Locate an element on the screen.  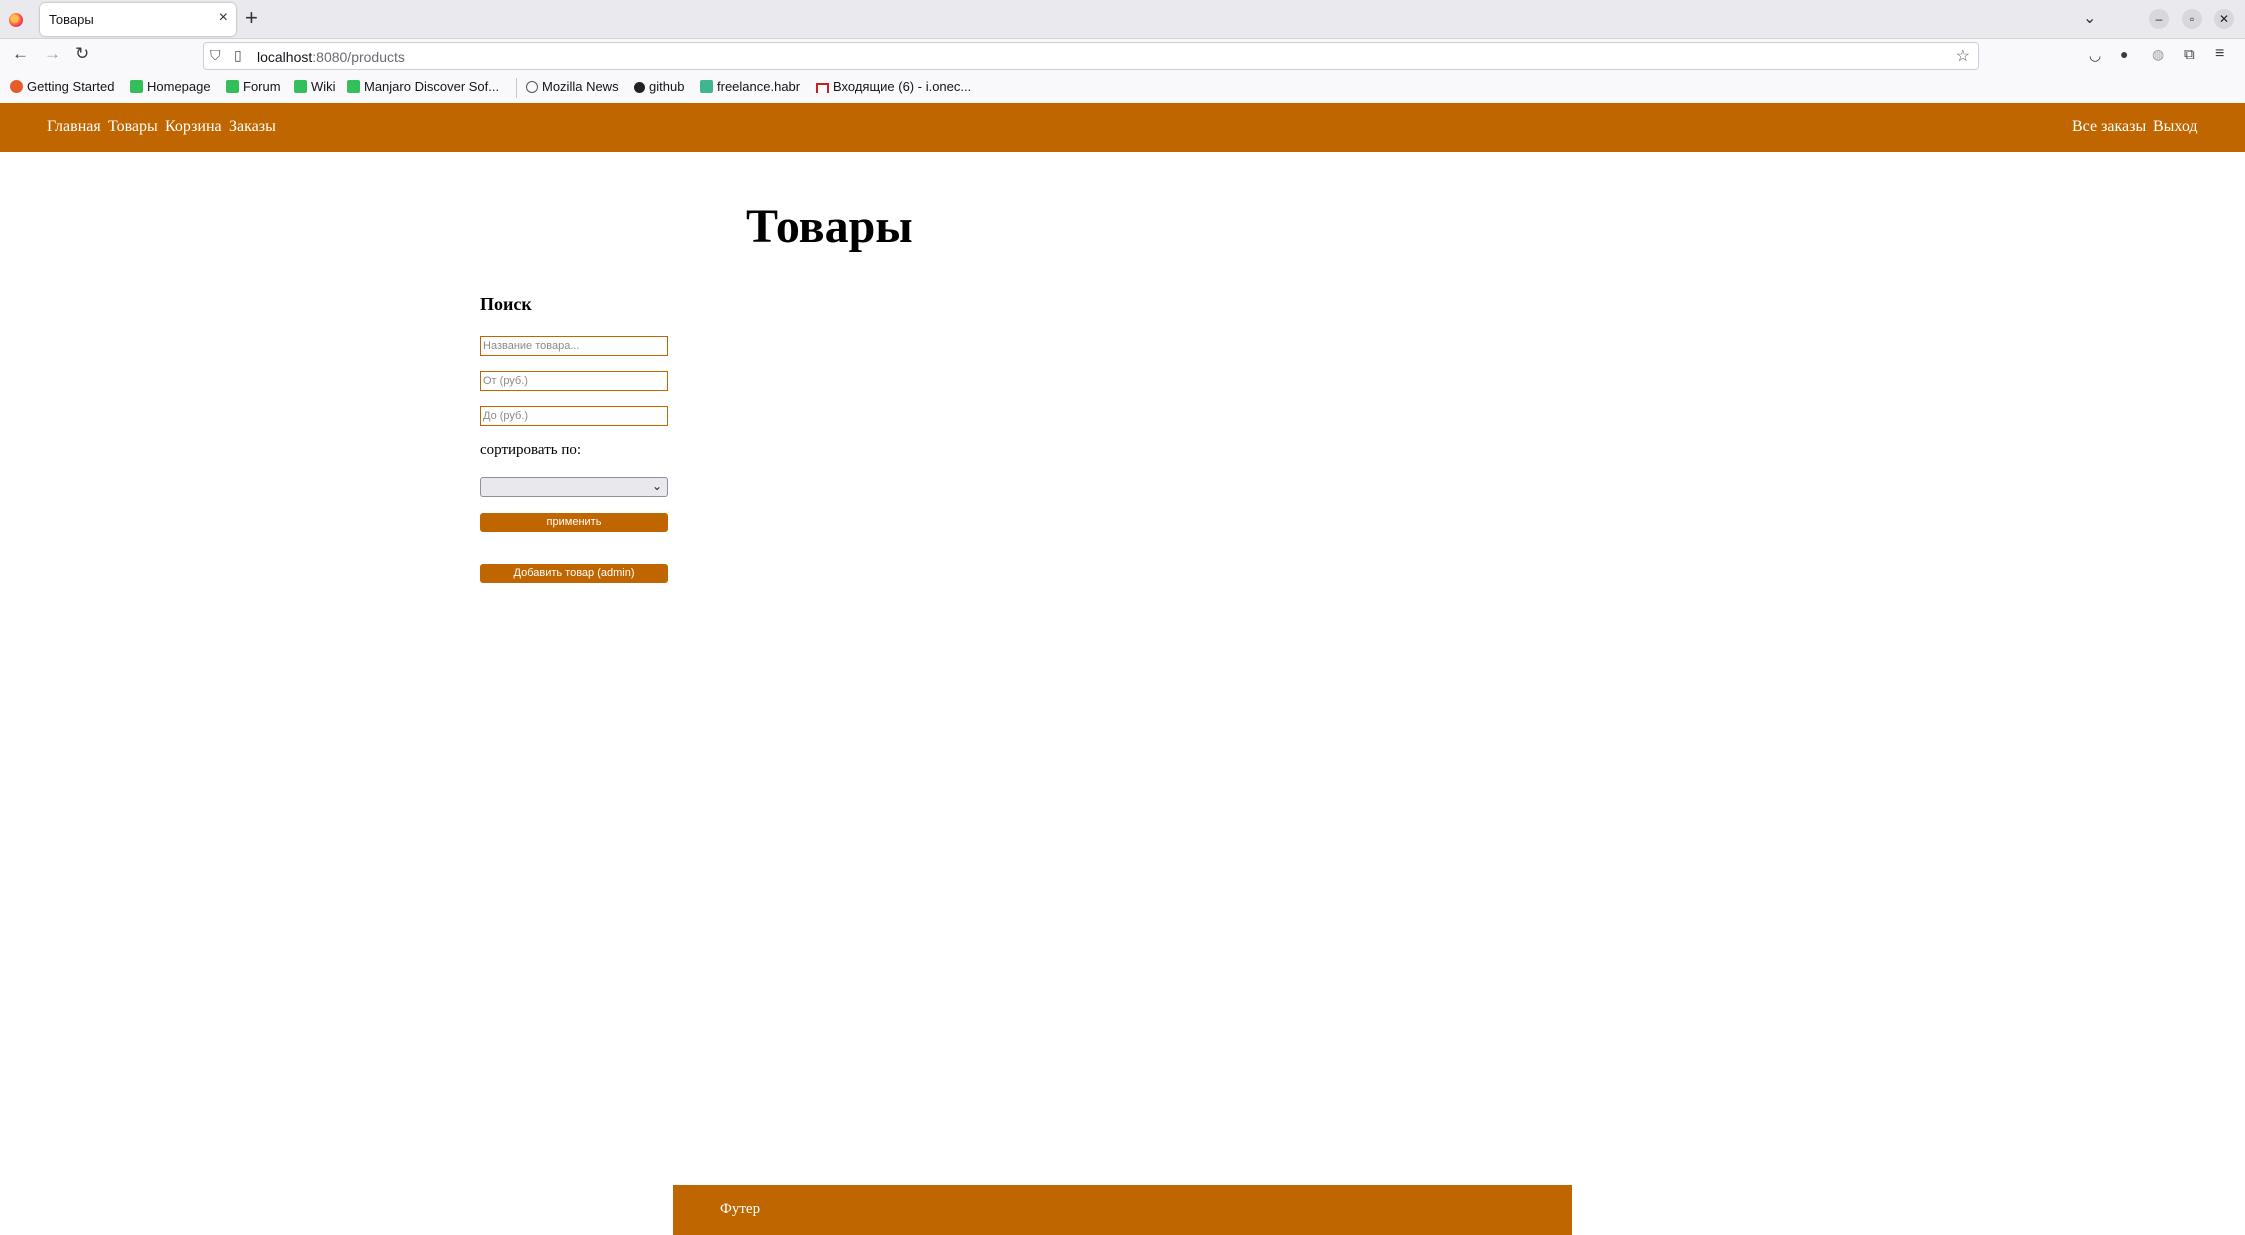
extension-globe-icon: ◍ is located at coordinates (2158, 54).